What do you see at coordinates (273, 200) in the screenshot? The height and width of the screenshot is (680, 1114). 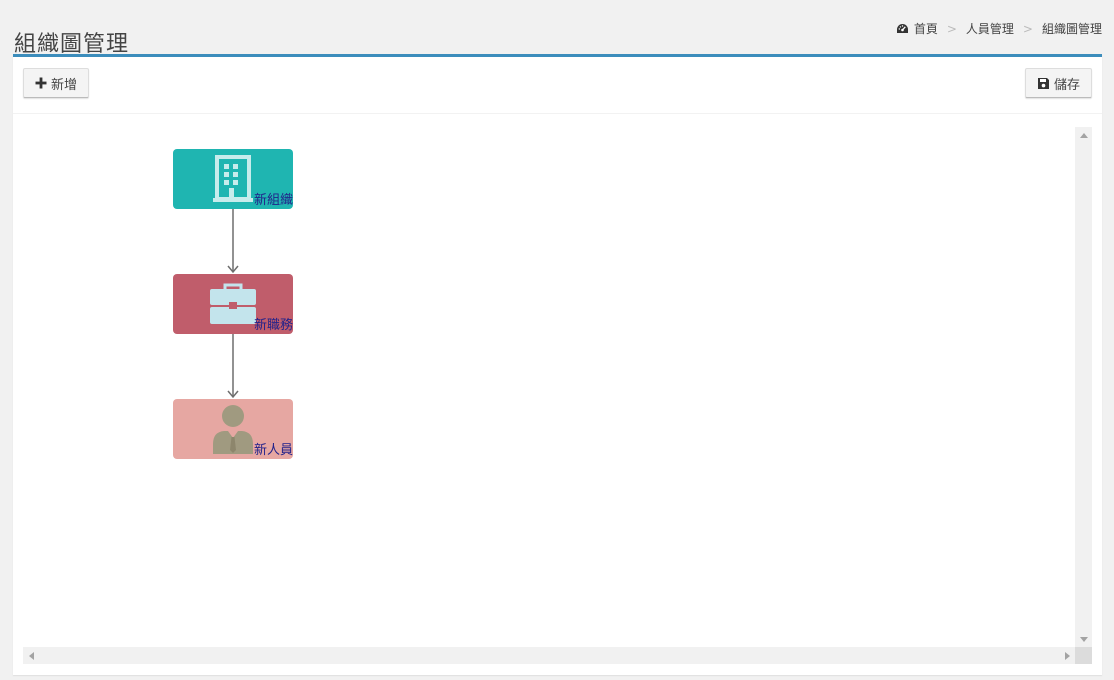 I see `org-node-label: 新組織` at bounding box center [273, 200].